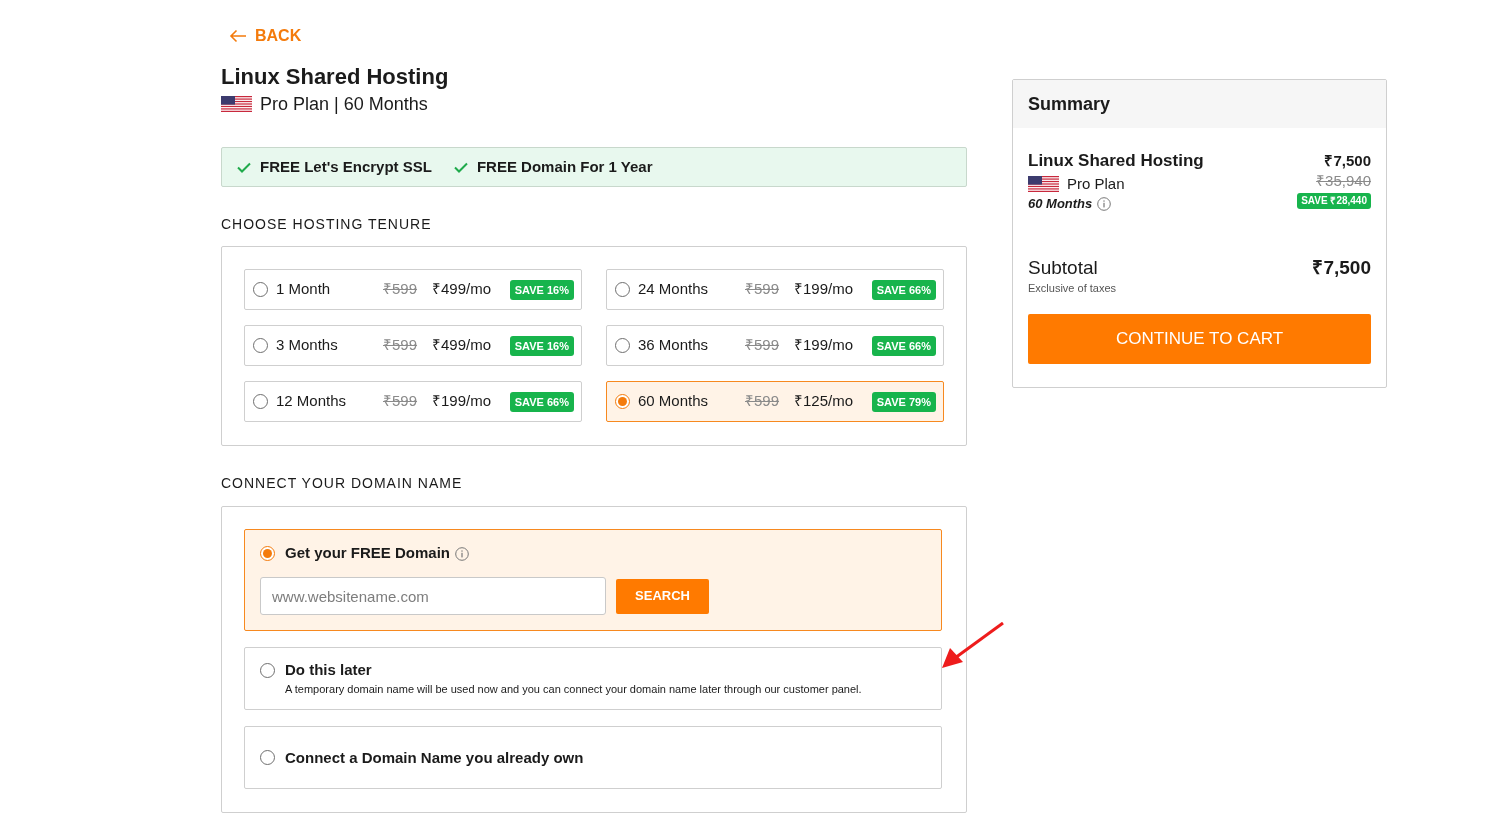 Image resolution: width=1505 pixels, height=822 pixels. Describe the element at coordinates (593, 678) in the screenshot. I see `domain-option: Do this later A temporary domain name will be used now and you can connect your domain name later through our customer panel.` at that location.